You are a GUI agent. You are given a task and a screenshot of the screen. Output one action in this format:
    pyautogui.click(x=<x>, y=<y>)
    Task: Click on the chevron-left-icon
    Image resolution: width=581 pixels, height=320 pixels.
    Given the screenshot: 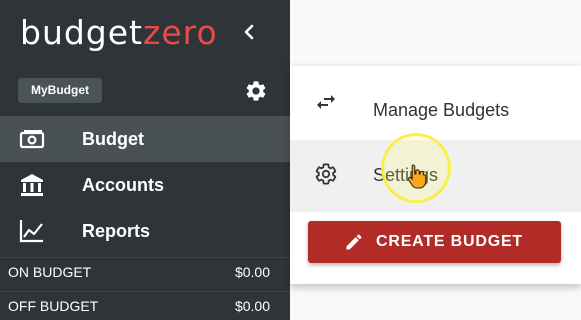 What is the action you would take?
    pyautogui.click(x=249, y=32)
    